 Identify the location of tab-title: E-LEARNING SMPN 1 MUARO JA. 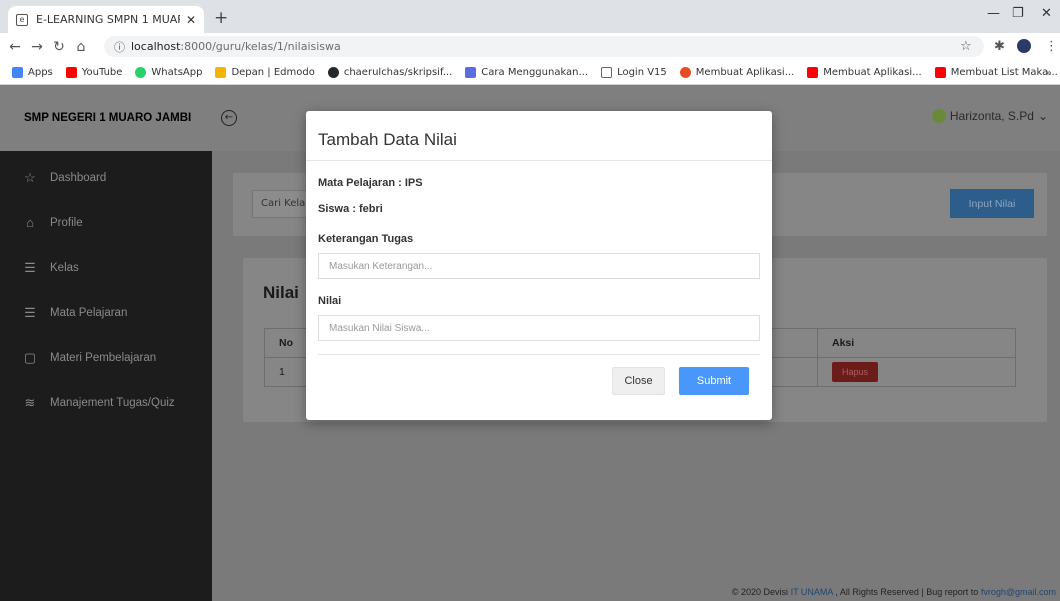
(108, 19).